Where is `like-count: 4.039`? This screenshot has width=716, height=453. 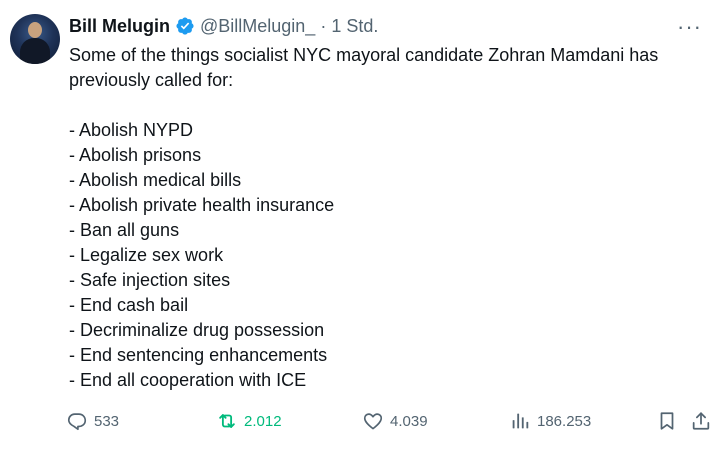
like-count: 4.039 is located at coordinates (409, 421).